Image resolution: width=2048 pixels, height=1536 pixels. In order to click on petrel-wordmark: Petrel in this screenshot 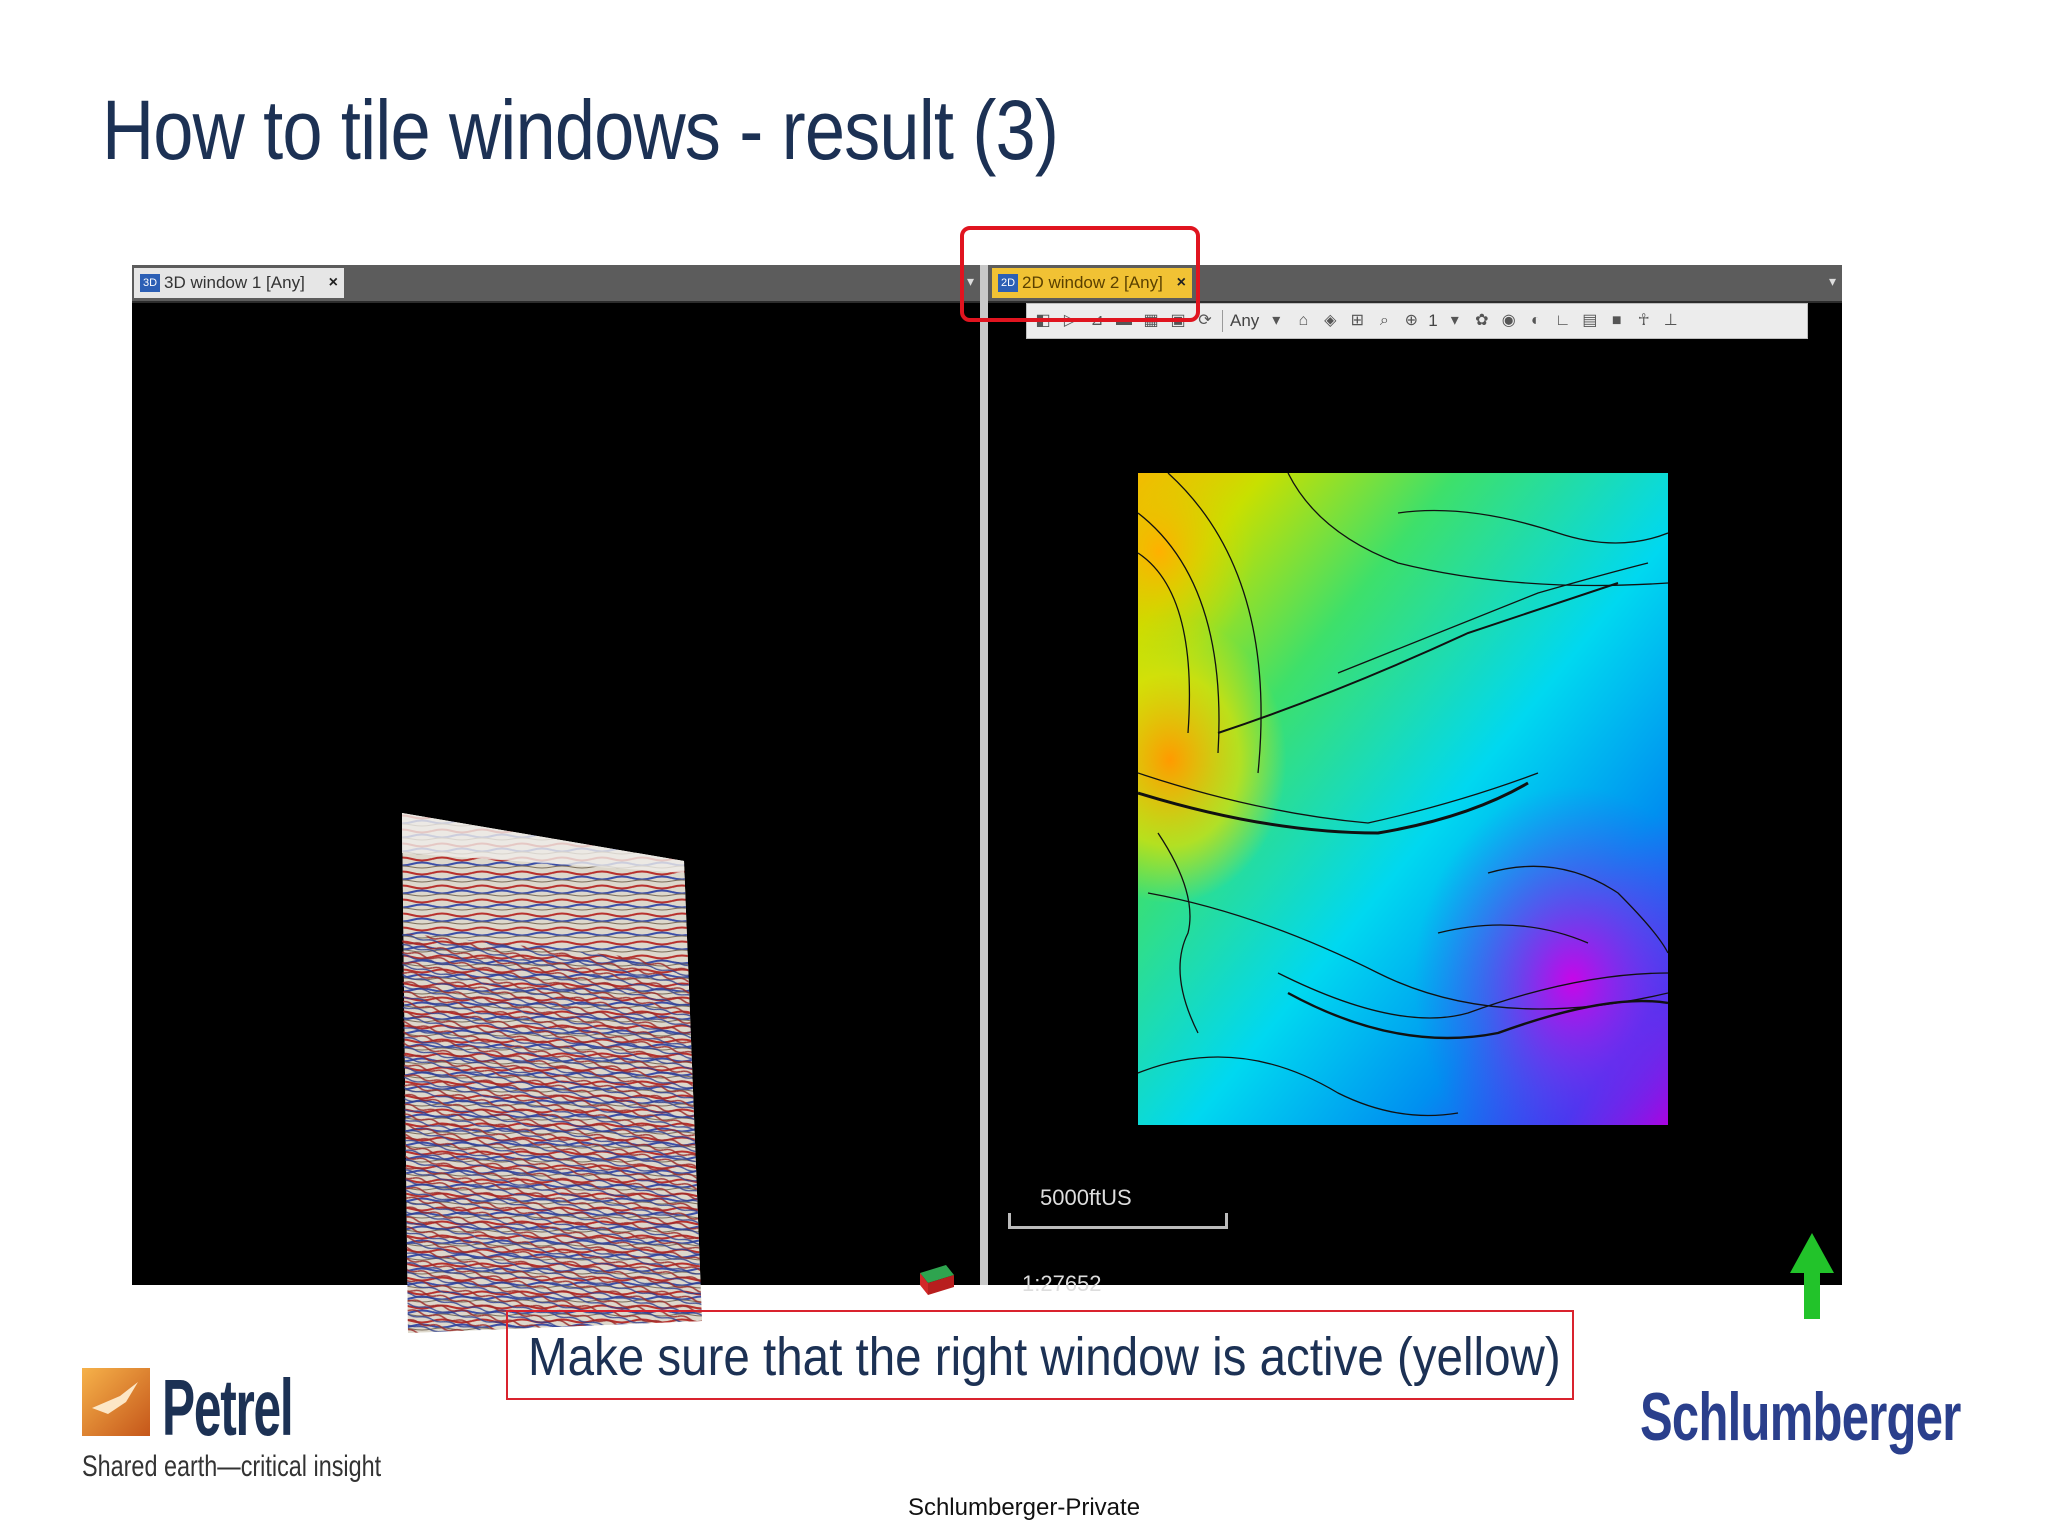, I will do `click(228, 1407)`.